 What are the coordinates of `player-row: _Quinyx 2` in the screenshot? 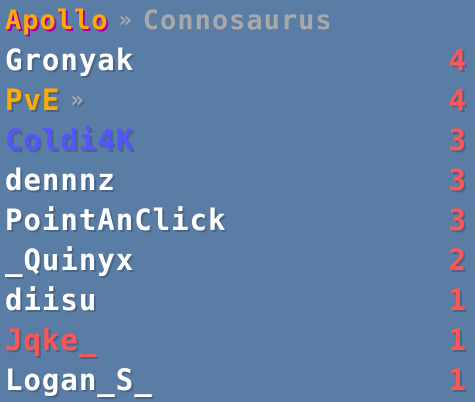 It's located at (236, 260).